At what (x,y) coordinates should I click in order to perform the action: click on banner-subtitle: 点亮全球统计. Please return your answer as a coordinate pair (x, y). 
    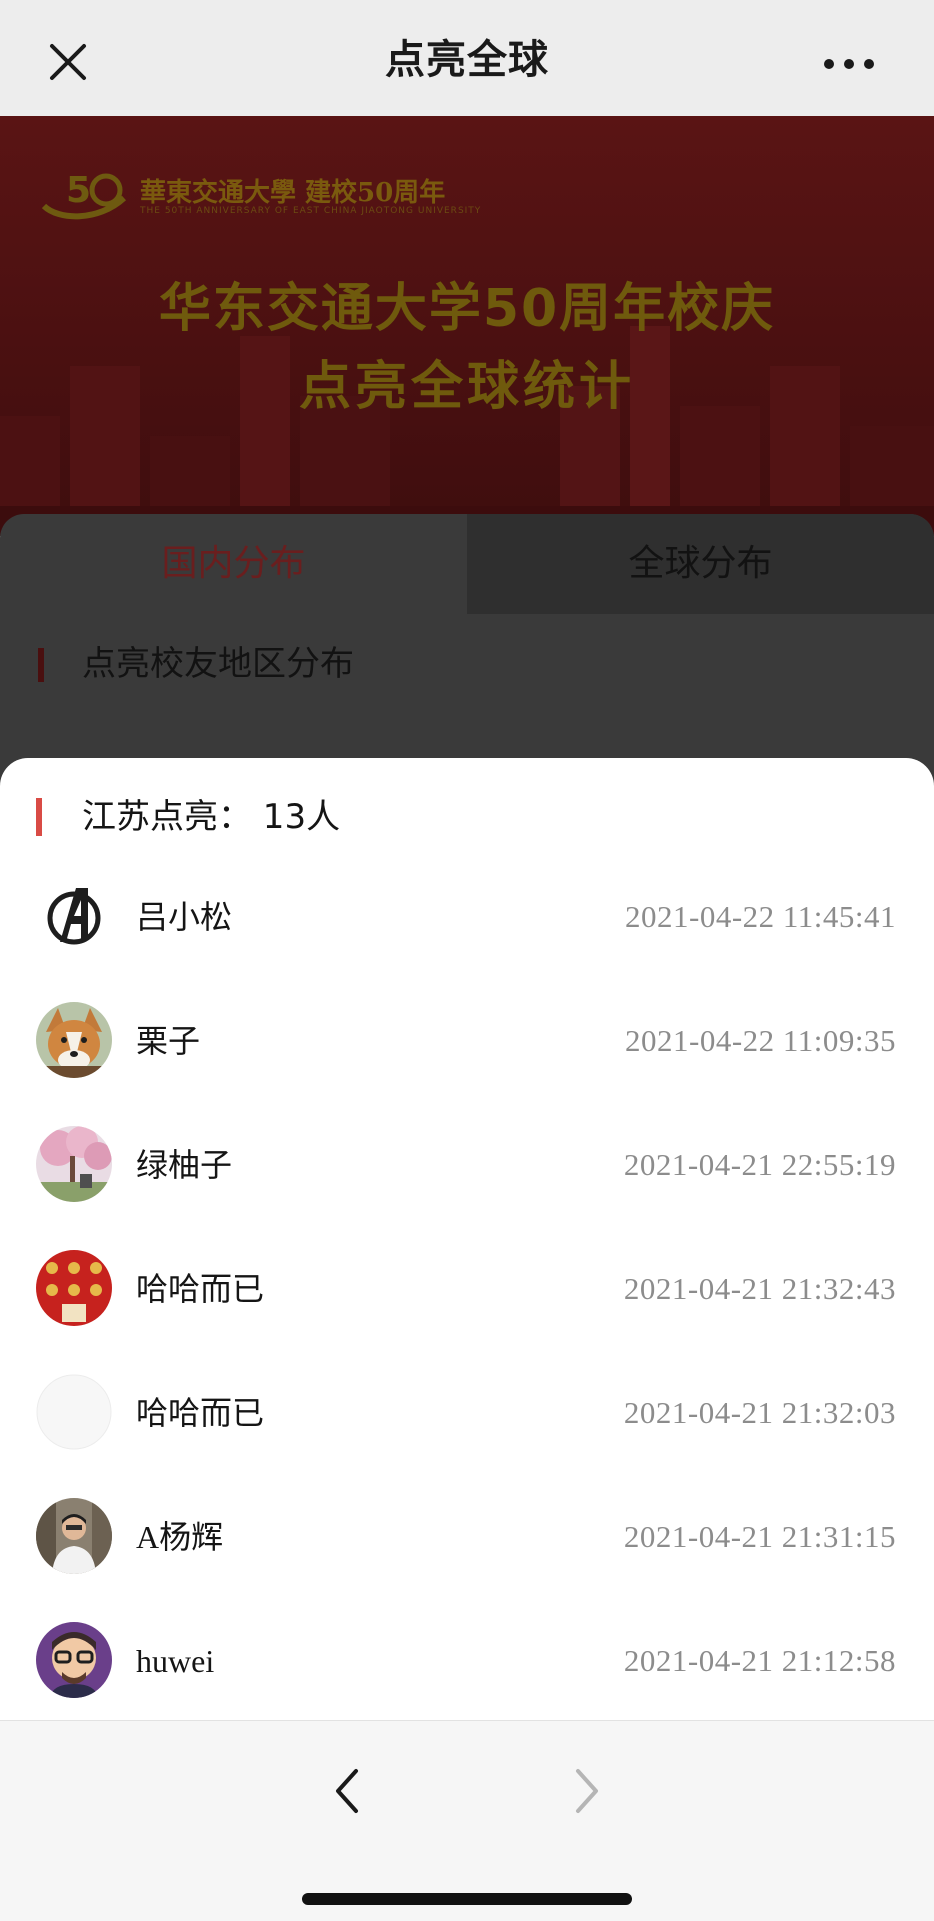
    Looking at the image, I should click on (466, 387).